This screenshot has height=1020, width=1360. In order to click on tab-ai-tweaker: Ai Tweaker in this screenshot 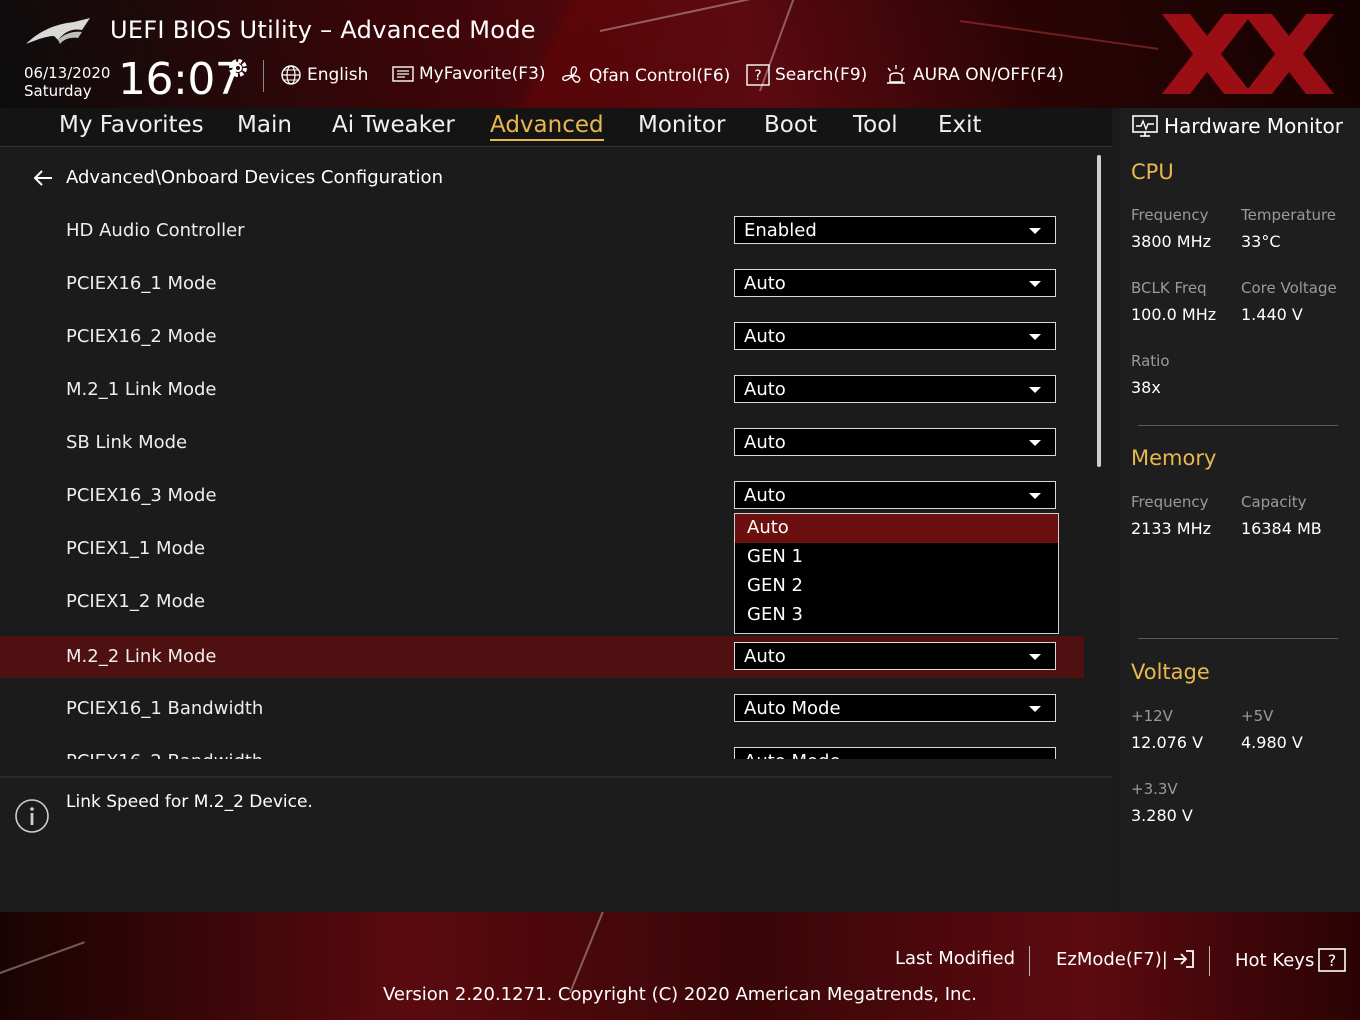, I will do `click(393, 125)`.